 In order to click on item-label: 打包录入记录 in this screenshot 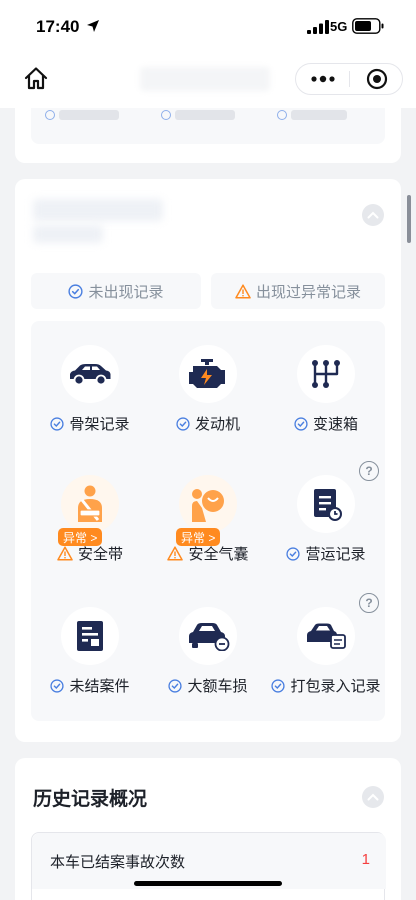, I will do `click(326, 685)`.